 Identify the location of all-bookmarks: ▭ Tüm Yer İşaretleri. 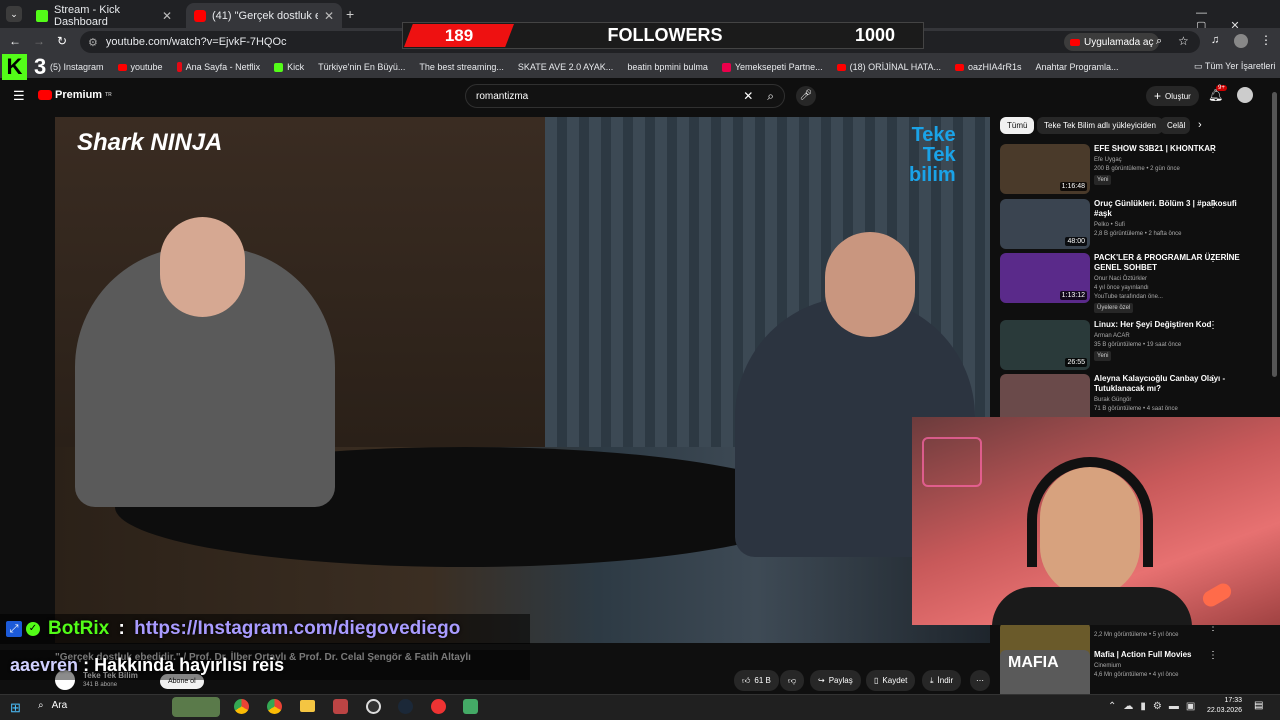
(1234, 66).